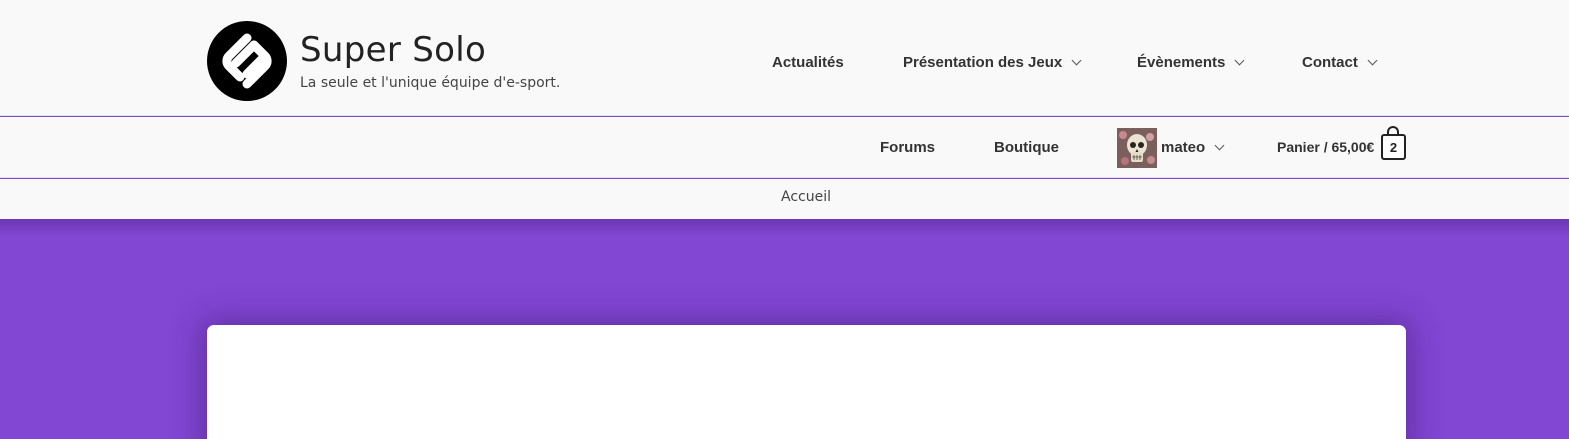 Image resolution: width=1569 pixels, height=439 pixels. What do you see at coordinates (806, 197) in the screenshot?
I see `breadcrumb-home: Accueil` at bounding box center [806, 197].